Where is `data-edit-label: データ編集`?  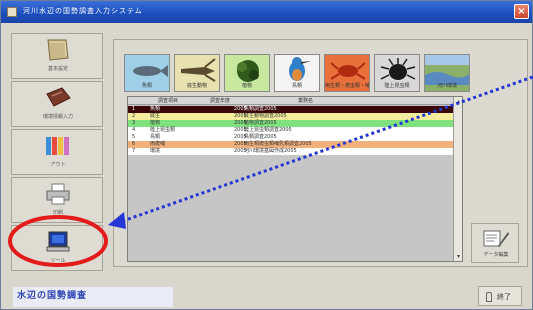 data-edit-label: データ編集 is located at coordinates (496, 255).